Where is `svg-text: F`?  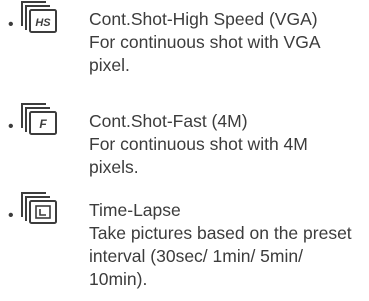 svg-text: F is located at coordinates (43, 124).